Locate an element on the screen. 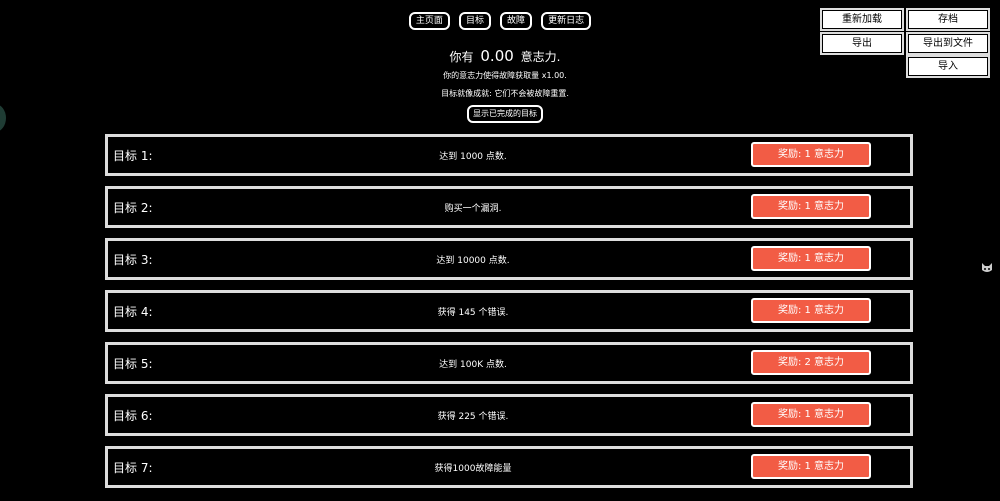 The width and height of the screenshot is (1000, 501). tab-changelog: 更新日志 is located at coordinates (566, 21).